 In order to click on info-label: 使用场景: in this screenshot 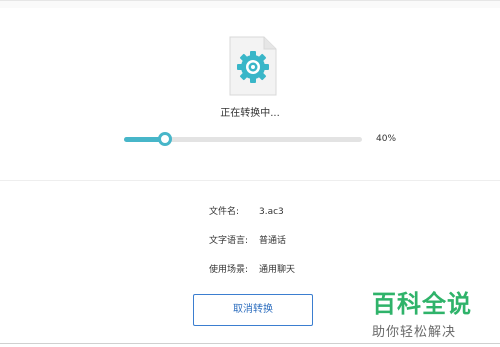, I will do `click(229, 270)`.